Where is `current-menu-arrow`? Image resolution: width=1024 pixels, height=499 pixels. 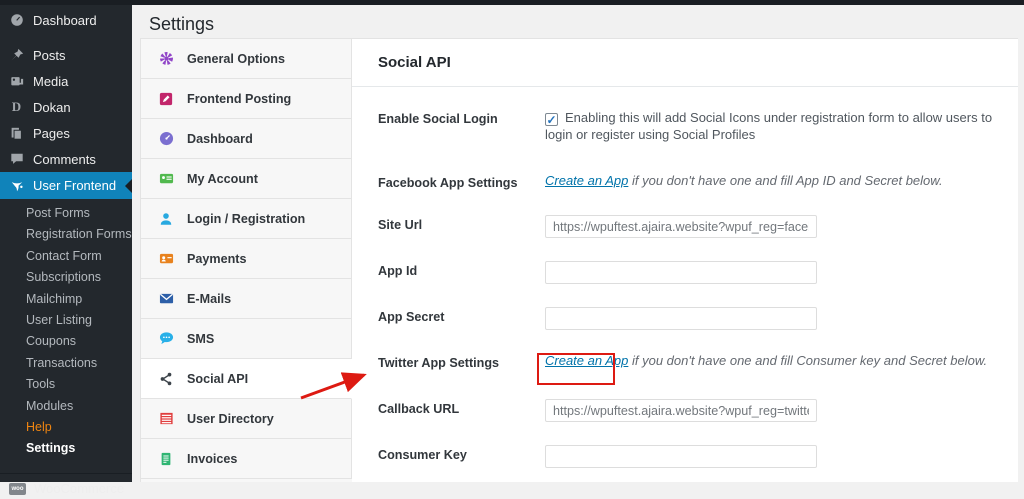
current-menu-arrow is located at coordinates (128, 185).